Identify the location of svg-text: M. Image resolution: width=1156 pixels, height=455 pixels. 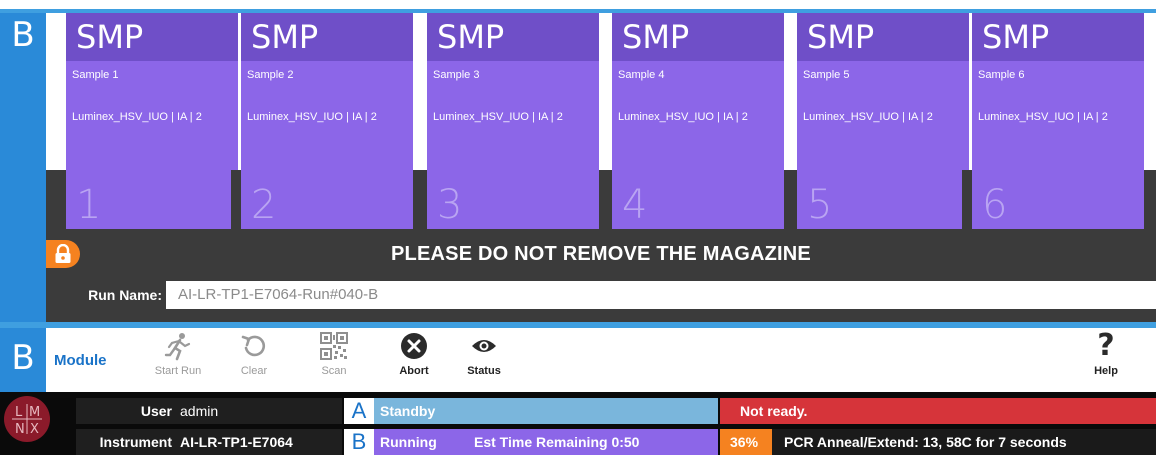
(34, 412).